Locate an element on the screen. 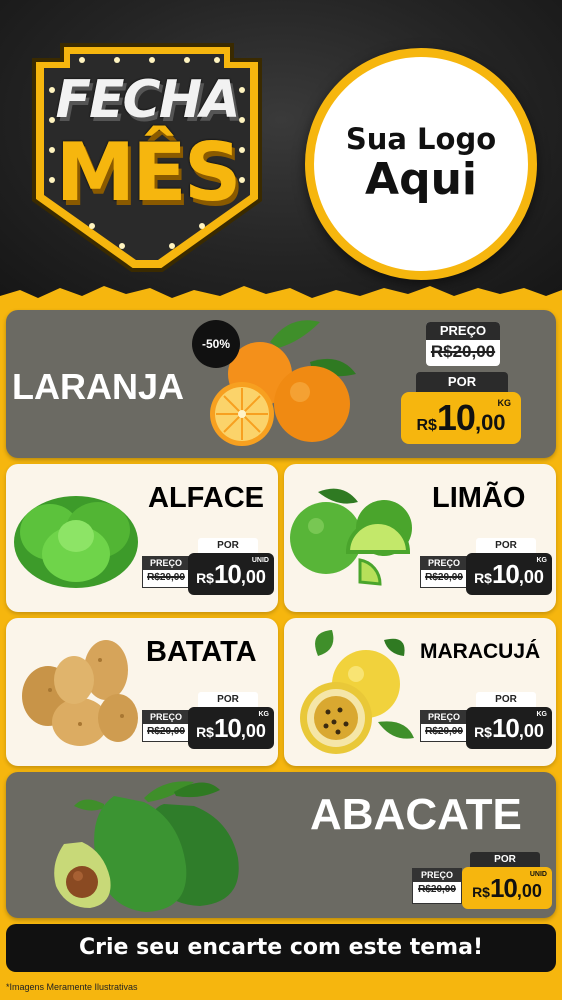  new-price-alface: POR UNID R$10,00 is located at coordinates (231, 566).